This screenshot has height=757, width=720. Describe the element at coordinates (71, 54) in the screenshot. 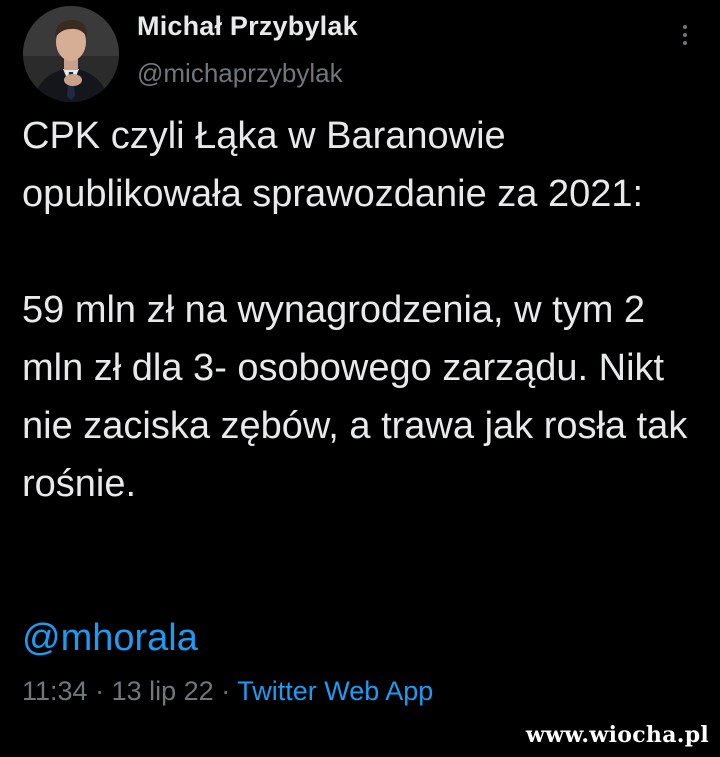

I see `avatar` at that location.